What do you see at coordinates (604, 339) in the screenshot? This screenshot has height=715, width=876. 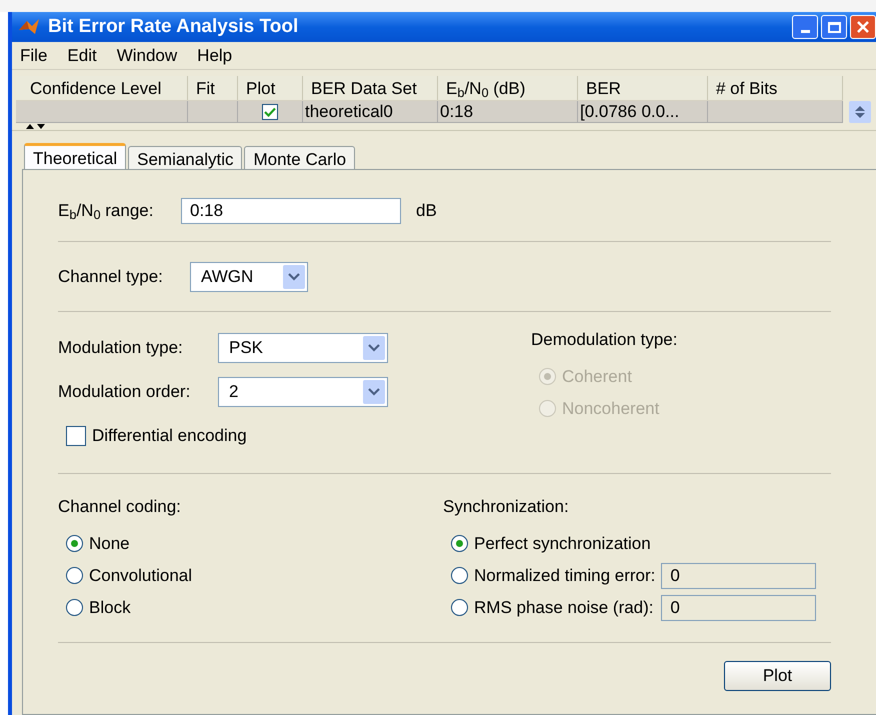 I see `section-title: Demodulation type:` at bounding box center [604, 339].